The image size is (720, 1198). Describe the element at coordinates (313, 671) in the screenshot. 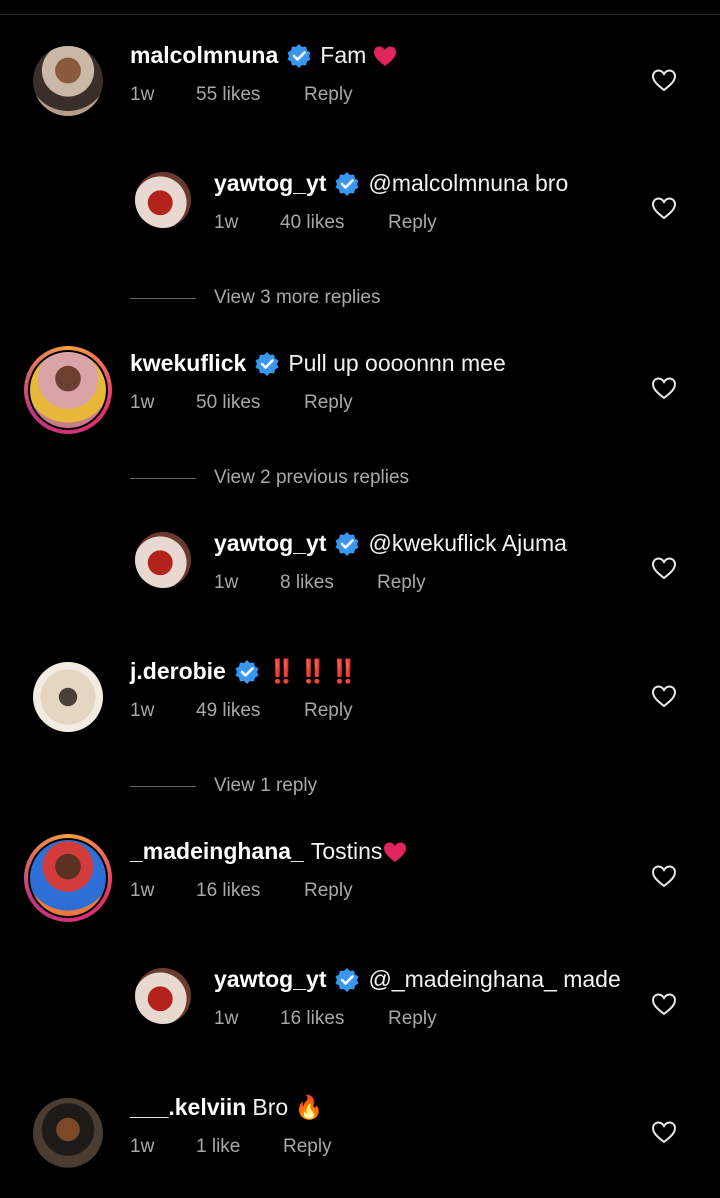

I see `comment-text: ‼️ ‼️ ‼️` at that location.